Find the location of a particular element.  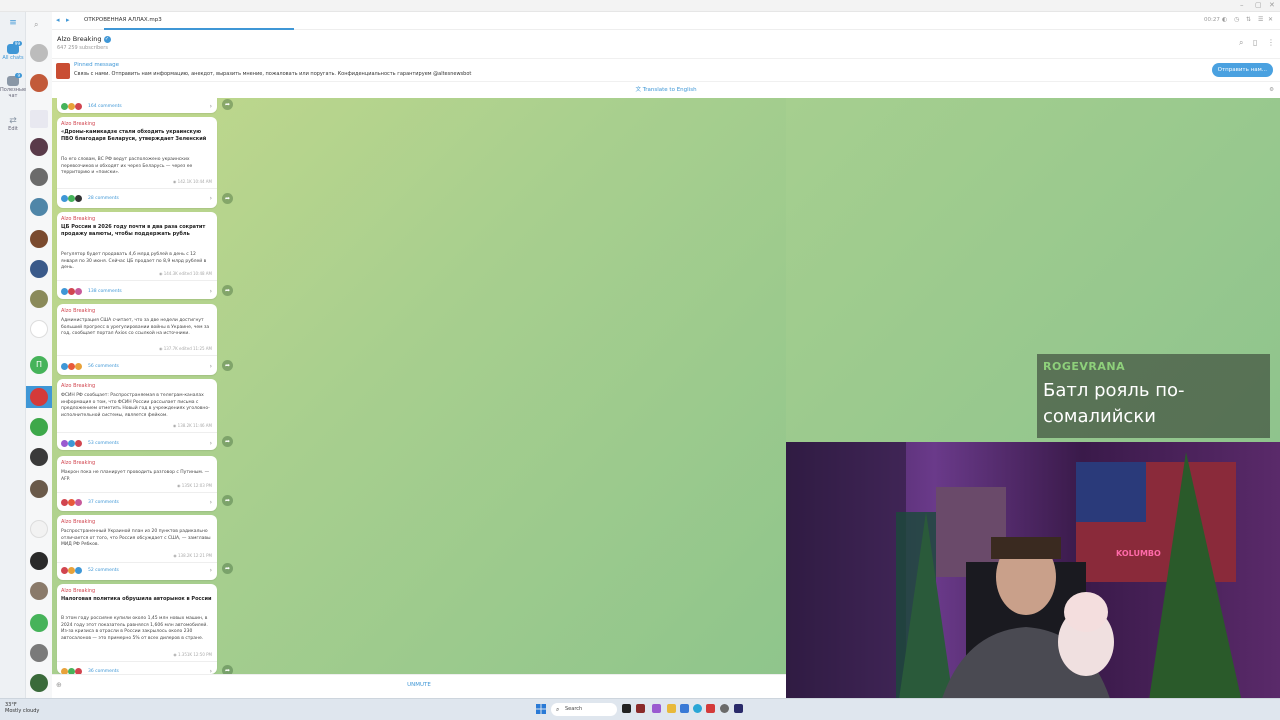

file-explorer-icon is located at coordinates (671, 708).